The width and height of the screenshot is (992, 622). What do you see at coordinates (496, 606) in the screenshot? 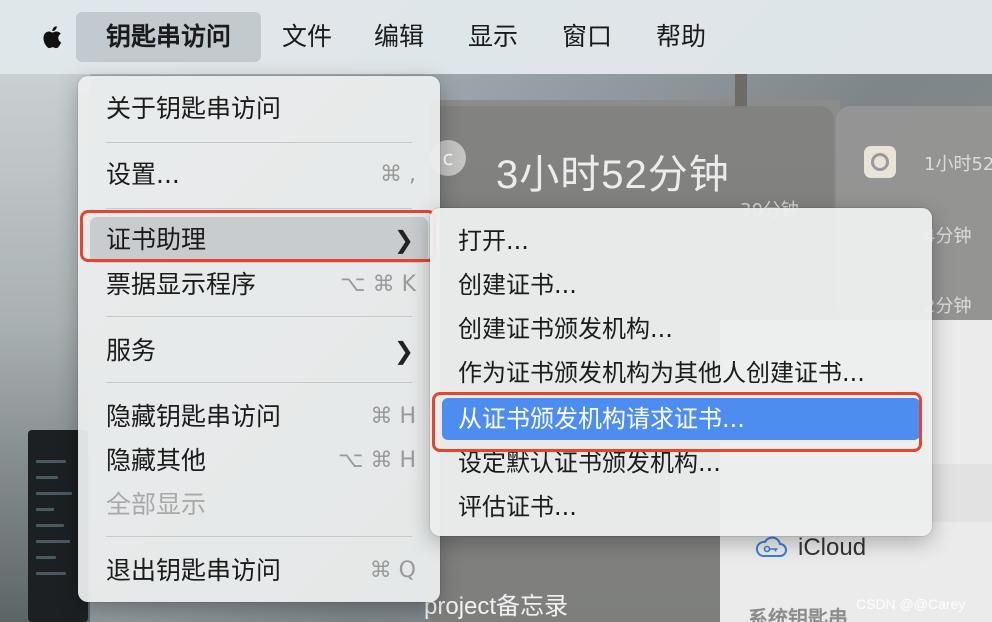
I see `notes-widget-title: project备忘录` at bounding box center [496, 606].